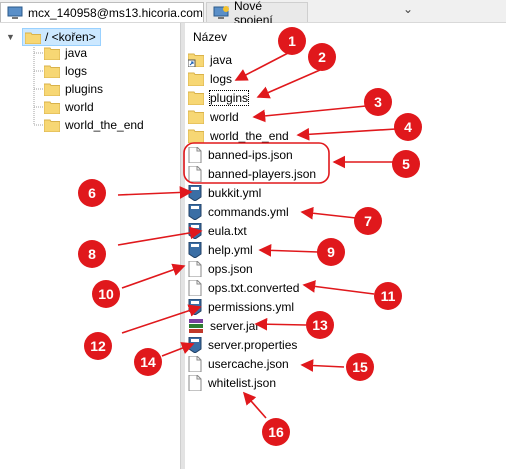 Image resolution: width=506 pixels, height=469 pixels. What do you see at coordinates (322, 57) in the screenshot?
I see `annotation-badge: 2` at bounding box center [322, 57].